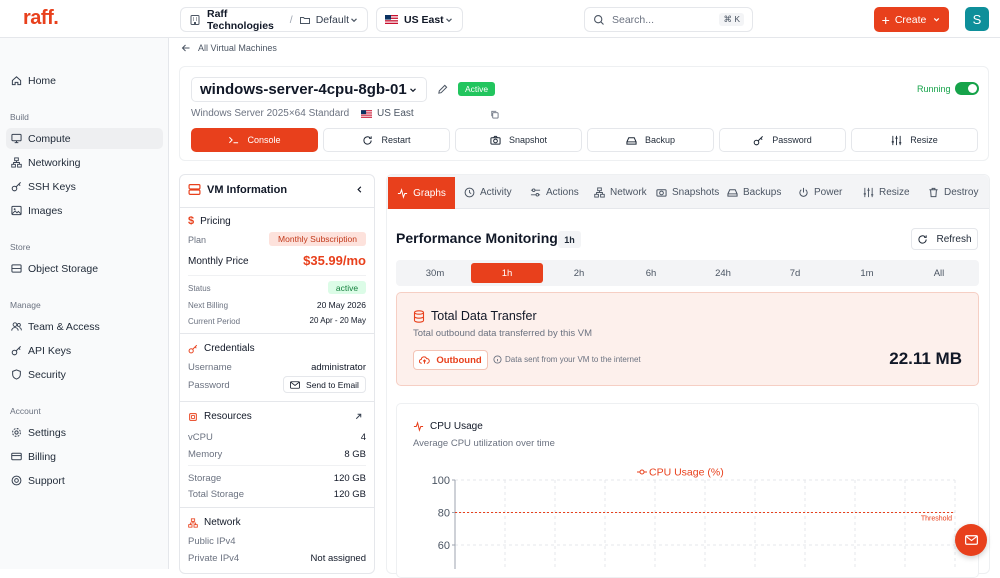  I want to click on create-button: + Create, so click(911, 19).